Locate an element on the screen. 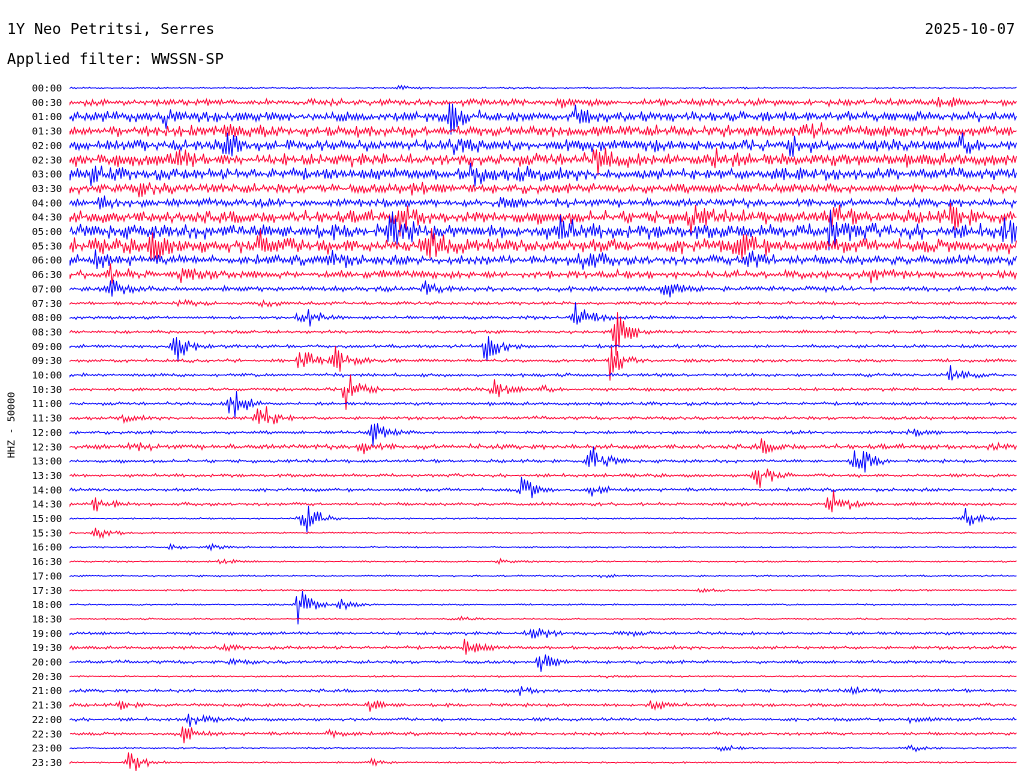 The width and height of the screenshot is (1024, 780). time-label: 11:00 is located at coordinates (47, 404).